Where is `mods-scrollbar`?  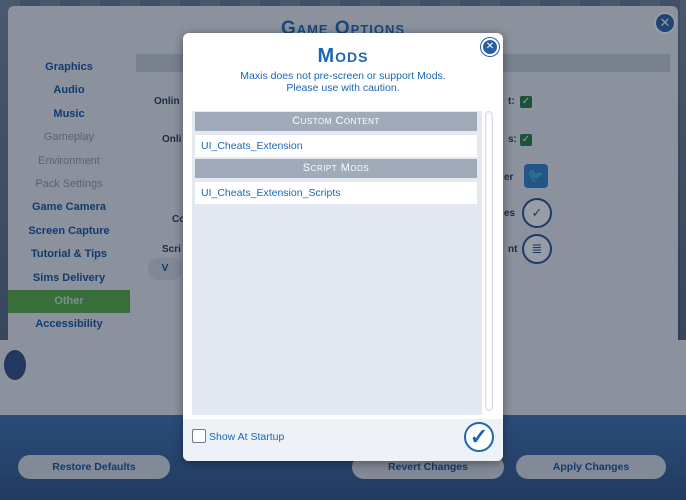
mods-scrollbar is located at coordinates (489, 261).